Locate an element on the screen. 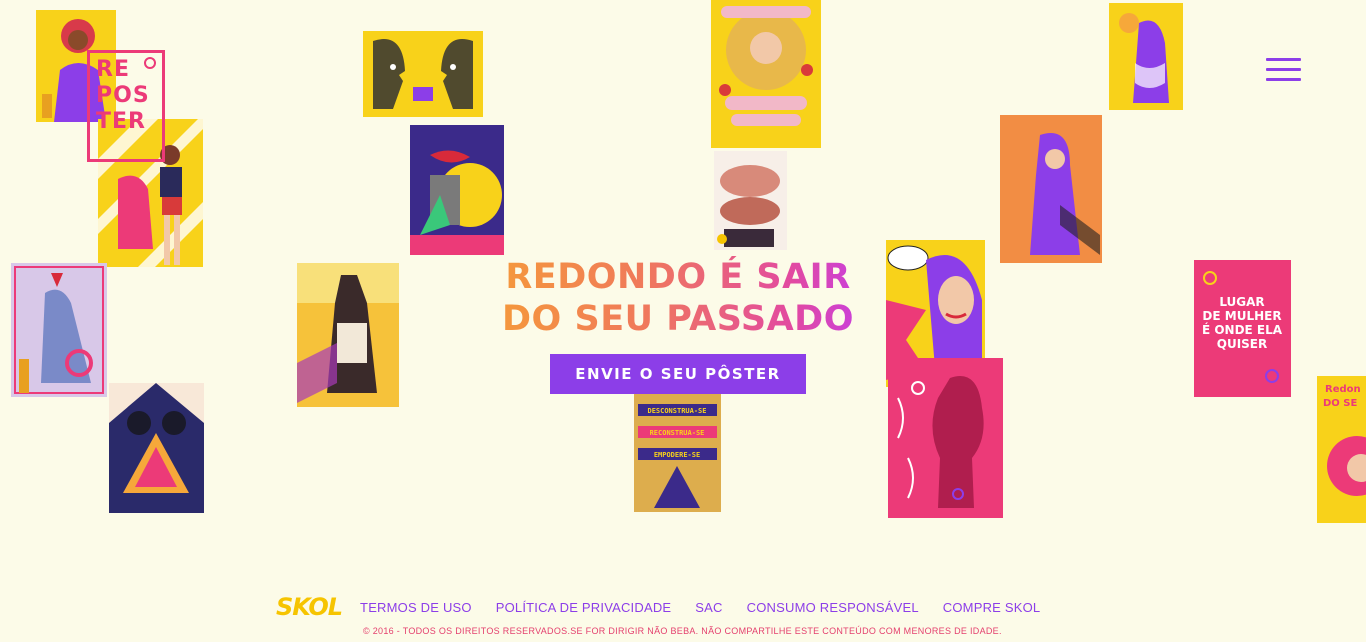 This screenshot has height=642, width=1366. poster-collage-lips is located at coordinates (457, 190).